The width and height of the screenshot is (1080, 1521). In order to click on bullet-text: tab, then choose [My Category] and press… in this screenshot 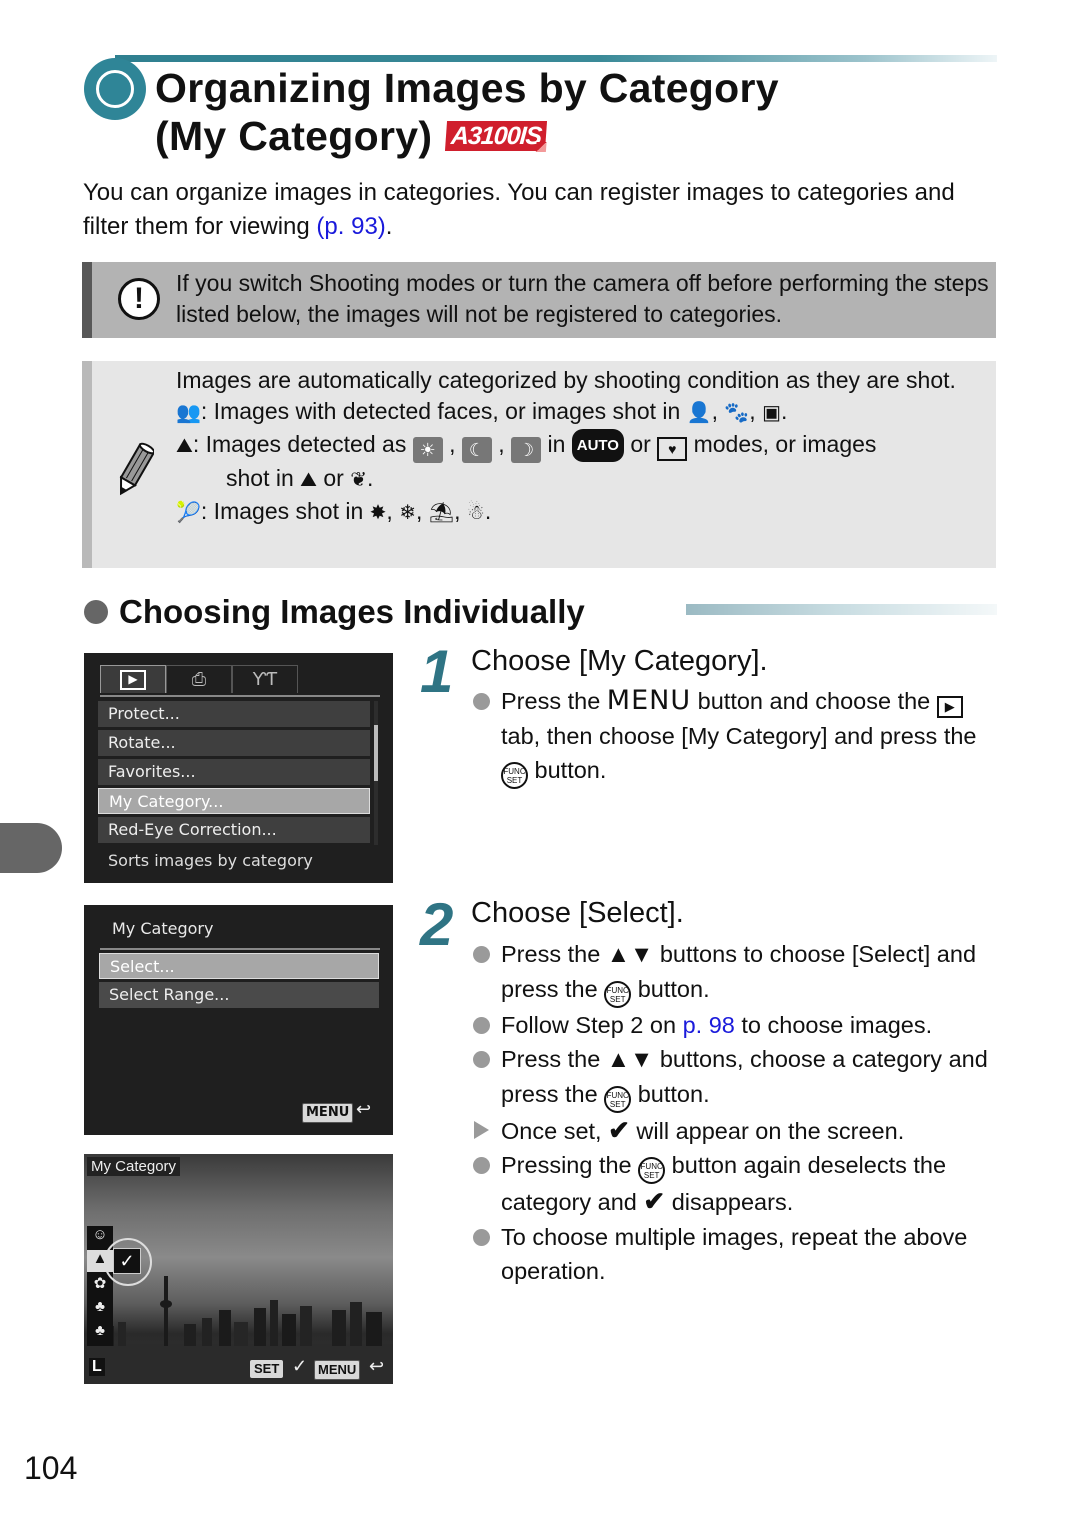, I will do `click(739, 735)`.